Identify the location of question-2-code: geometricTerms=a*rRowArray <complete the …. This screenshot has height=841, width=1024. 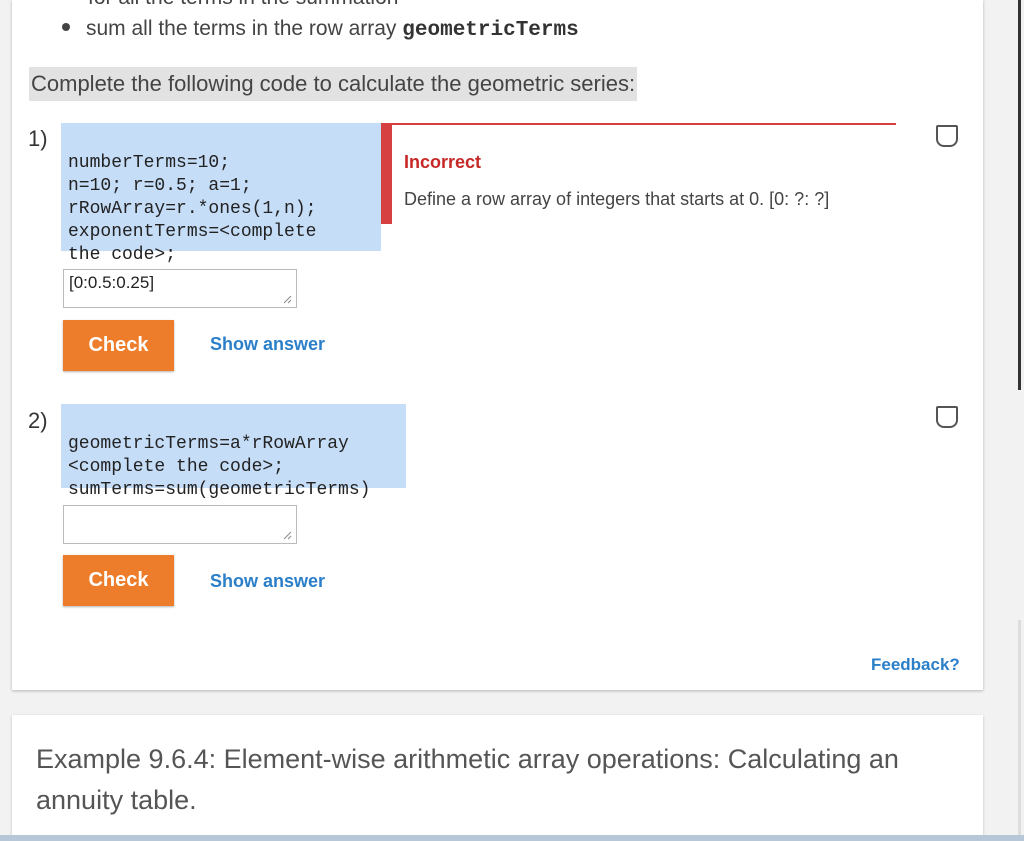
(233, 452).